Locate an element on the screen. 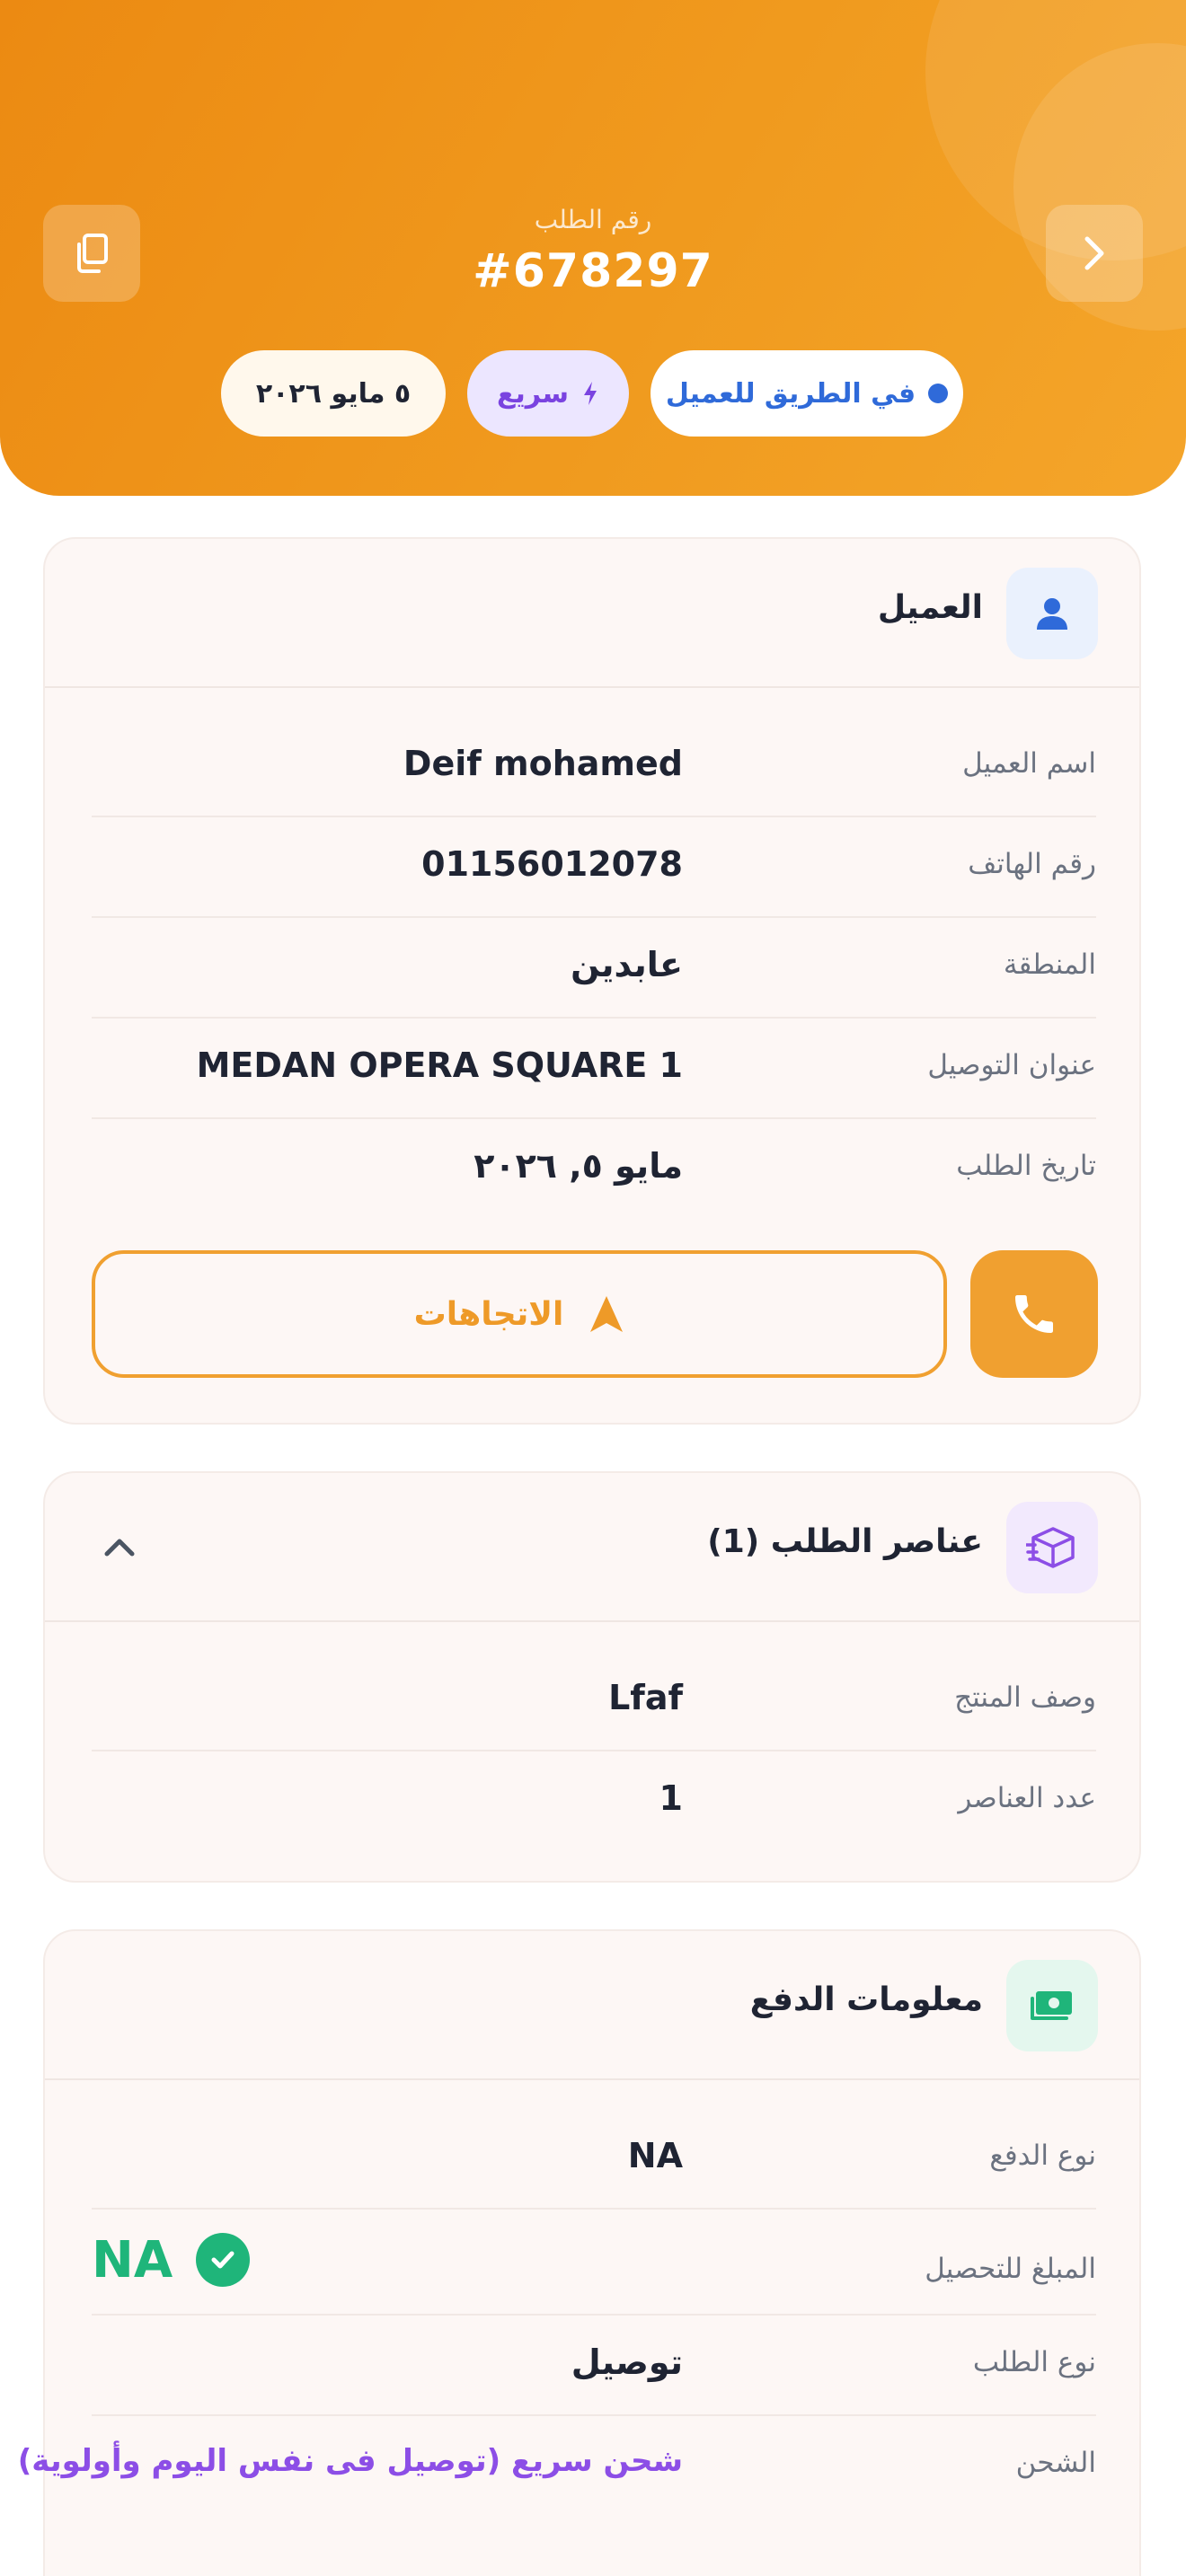  phone-icon is located at coordinates (1034, 1314).